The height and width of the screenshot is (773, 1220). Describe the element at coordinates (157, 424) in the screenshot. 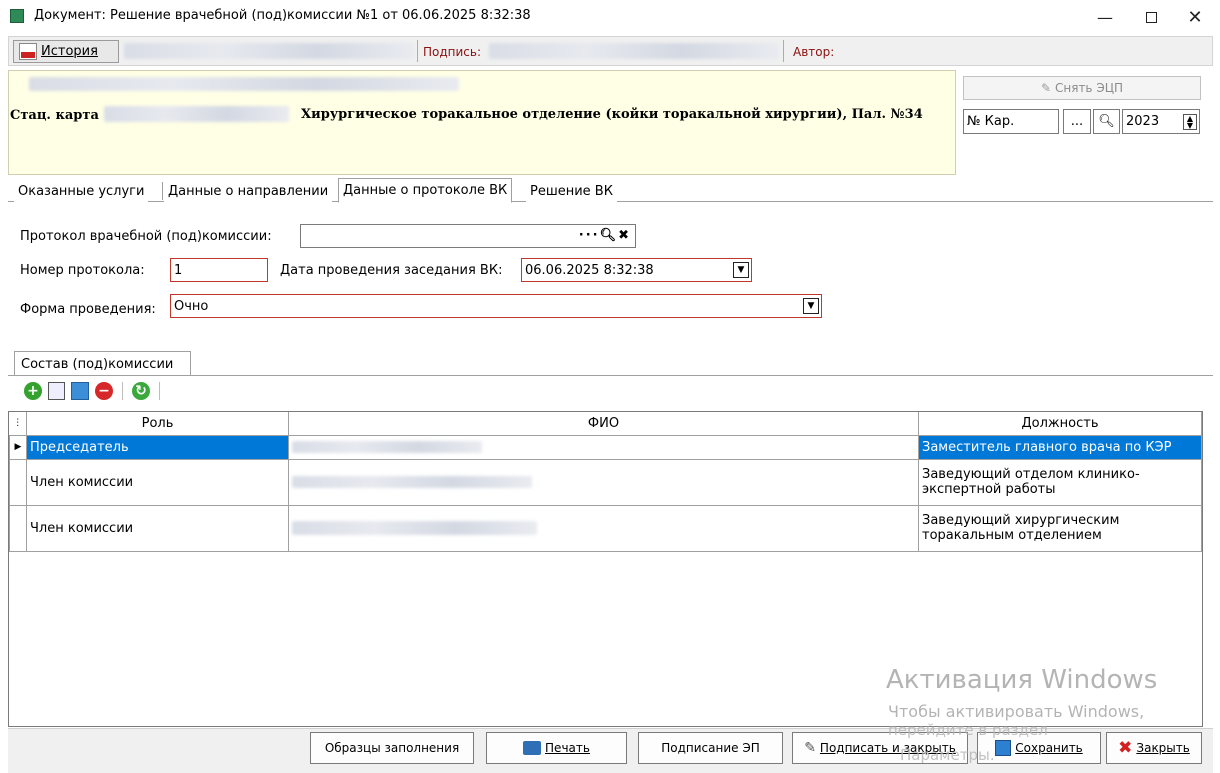

I see `column-role: Роль` at that location.